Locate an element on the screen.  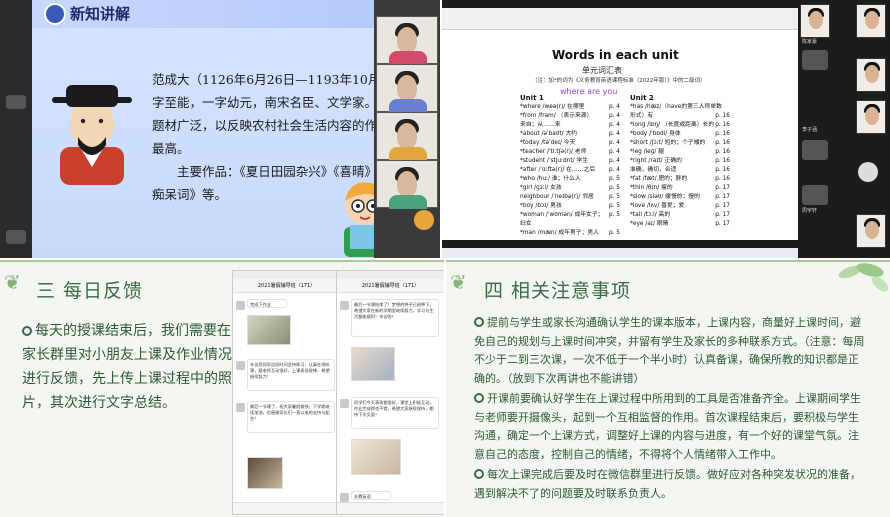
vocab-row: *man /mæn/ 成年男子；男人 p. 5 is located at coordinates (570, 233).